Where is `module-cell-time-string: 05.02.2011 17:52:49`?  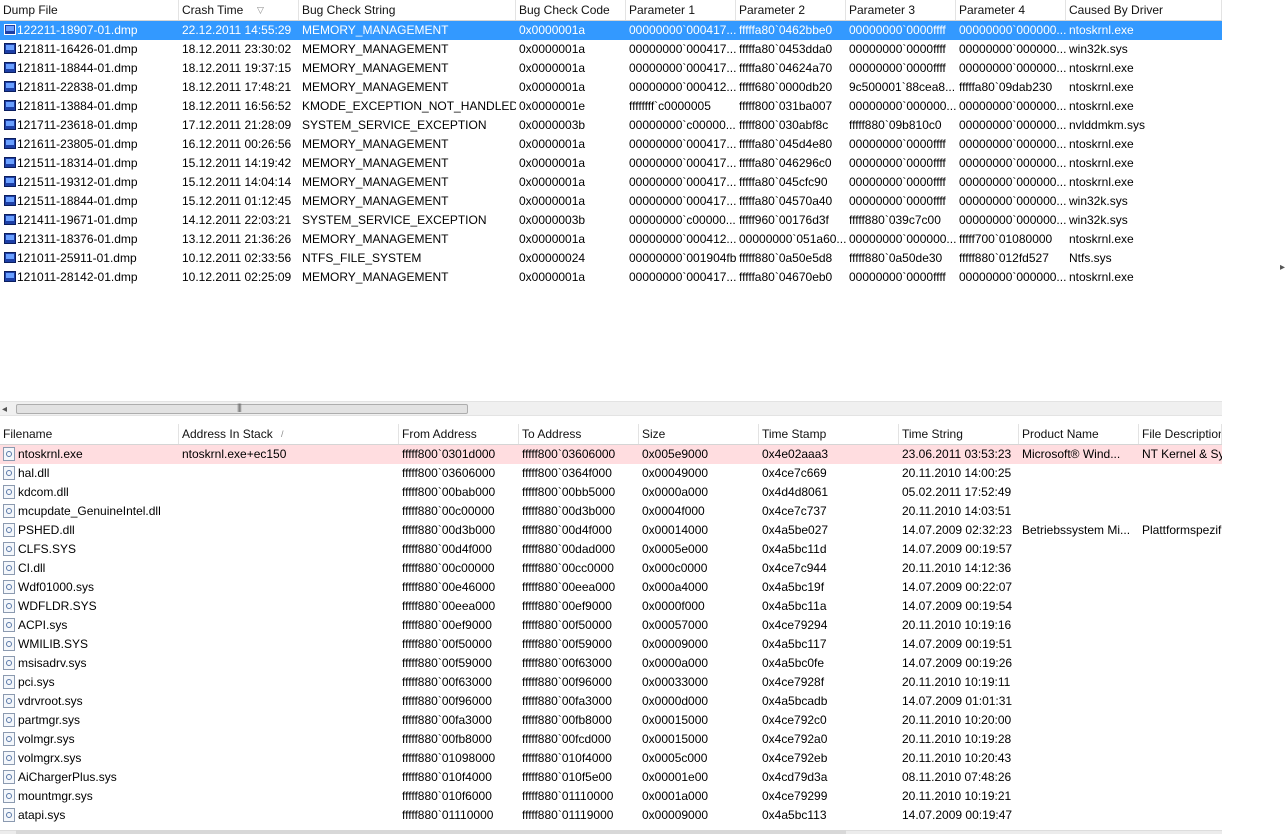 module-cell-time-string: 05.02.2011 17:52:49 is located at coordinates (957, 492).